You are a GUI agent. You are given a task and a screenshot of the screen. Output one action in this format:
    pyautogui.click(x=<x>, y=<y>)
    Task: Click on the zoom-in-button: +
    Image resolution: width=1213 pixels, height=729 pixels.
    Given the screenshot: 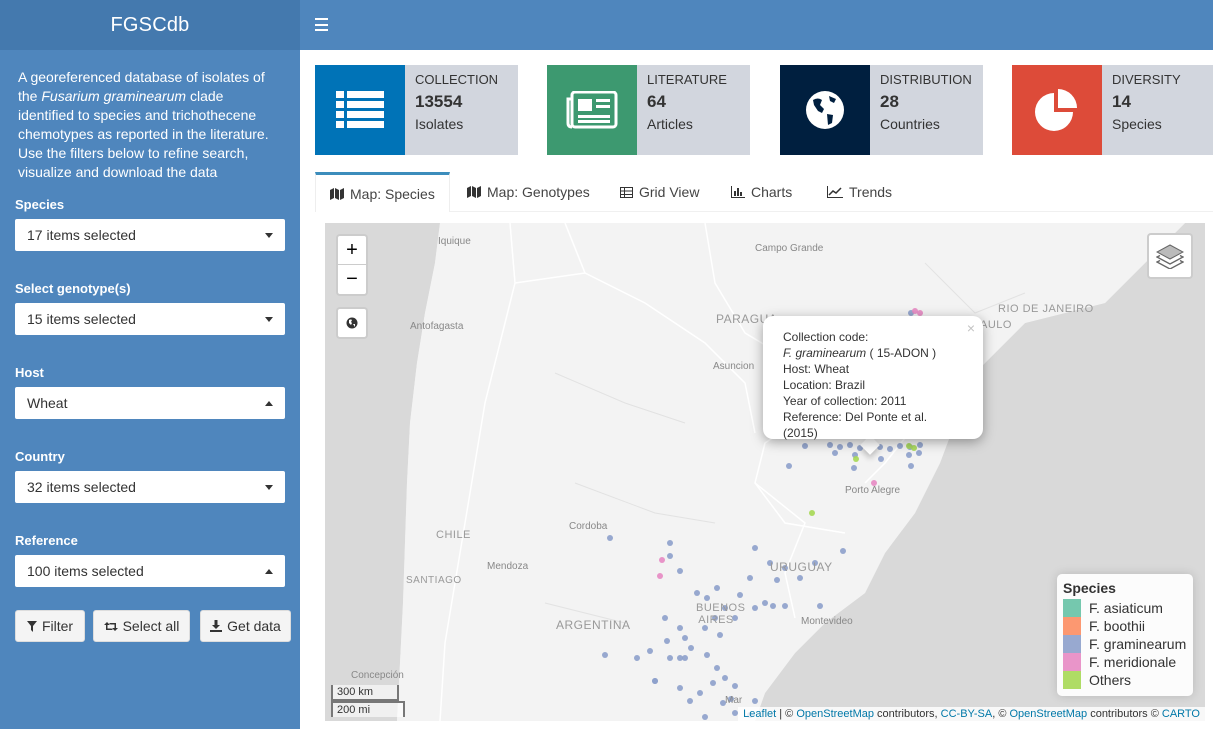 What is the action you would take?
    pyautogui.click(x=352, y=250)
    